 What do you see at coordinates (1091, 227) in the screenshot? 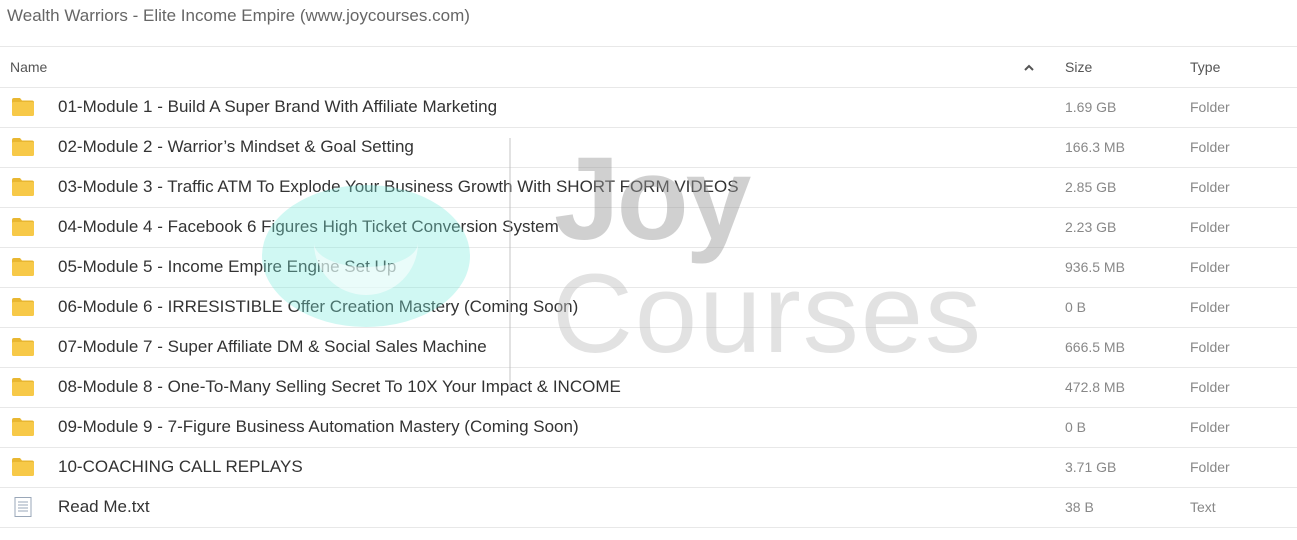
I see `file-size: 2.23 GB` at bounding box center [1091, 227].